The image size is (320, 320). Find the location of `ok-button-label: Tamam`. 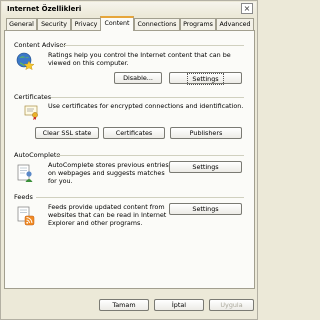

ok-button-label: Tamam is located at coordinates (124, 305).